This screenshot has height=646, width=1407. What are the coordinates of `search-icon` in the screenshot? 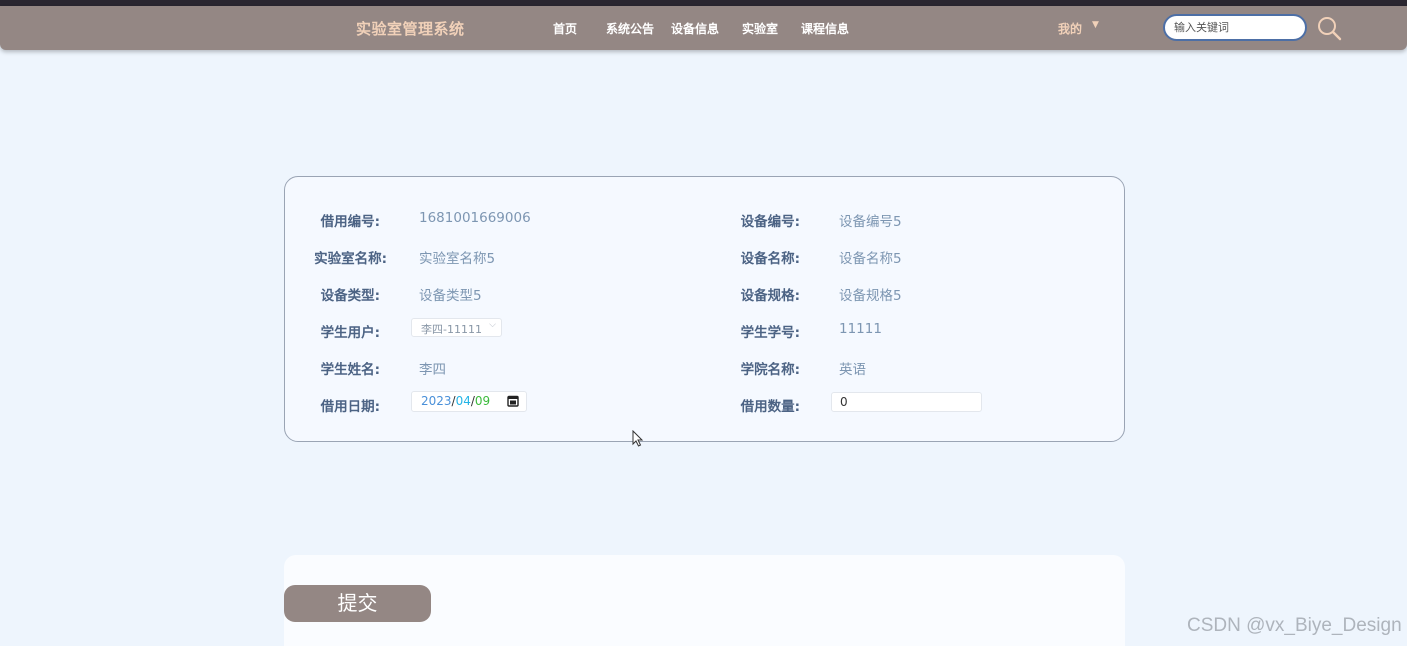 It's located at (1329, 28).